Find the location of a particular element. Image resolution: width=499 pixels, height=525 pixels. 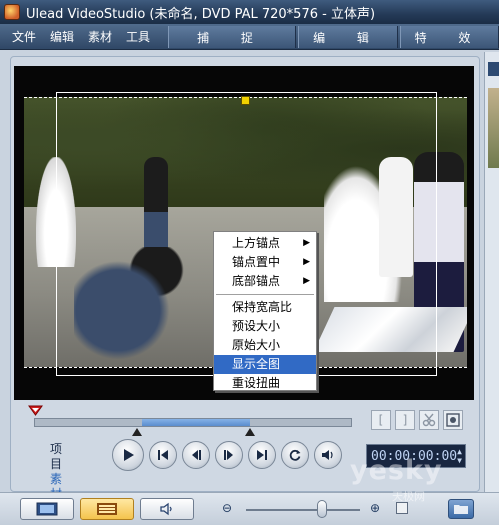

enlarge-preview-button is located at coordinates (453, 420).